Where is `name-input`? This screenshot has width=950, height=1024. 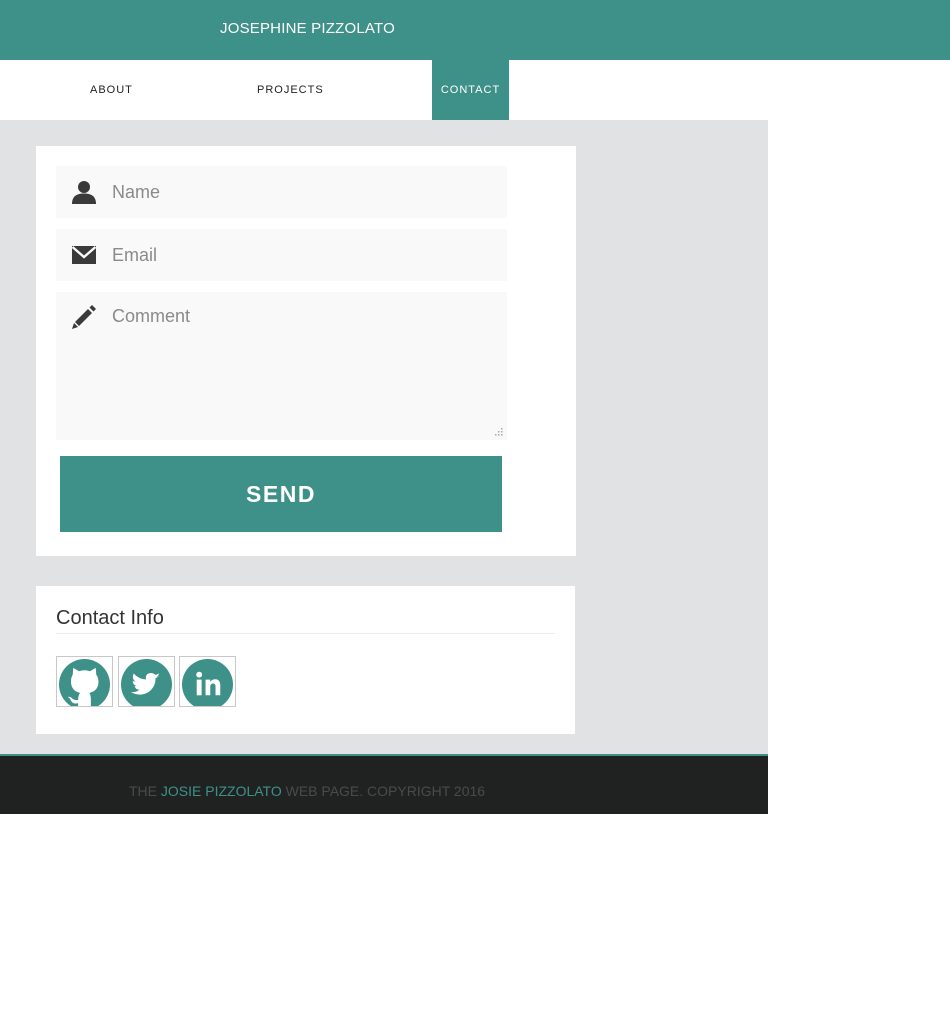 name-input is located at coordinates (304, 192).